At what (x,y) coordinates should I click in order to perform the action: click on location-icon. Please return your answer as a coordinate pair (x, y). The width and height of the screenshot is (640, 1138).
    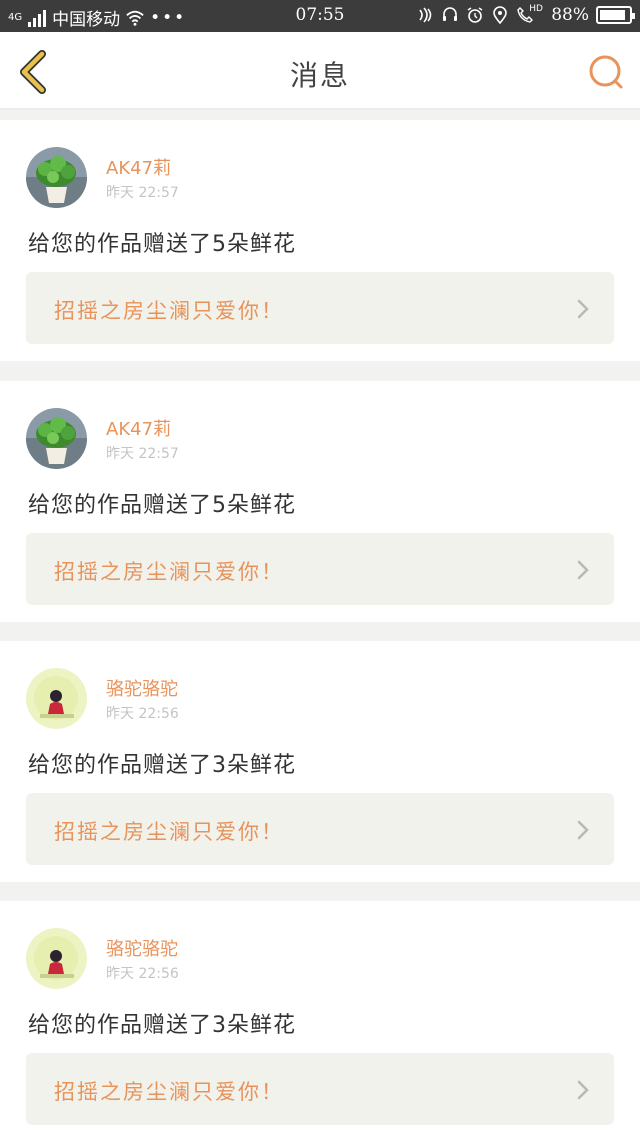
    Looking at the image, I should click on (500, 15).